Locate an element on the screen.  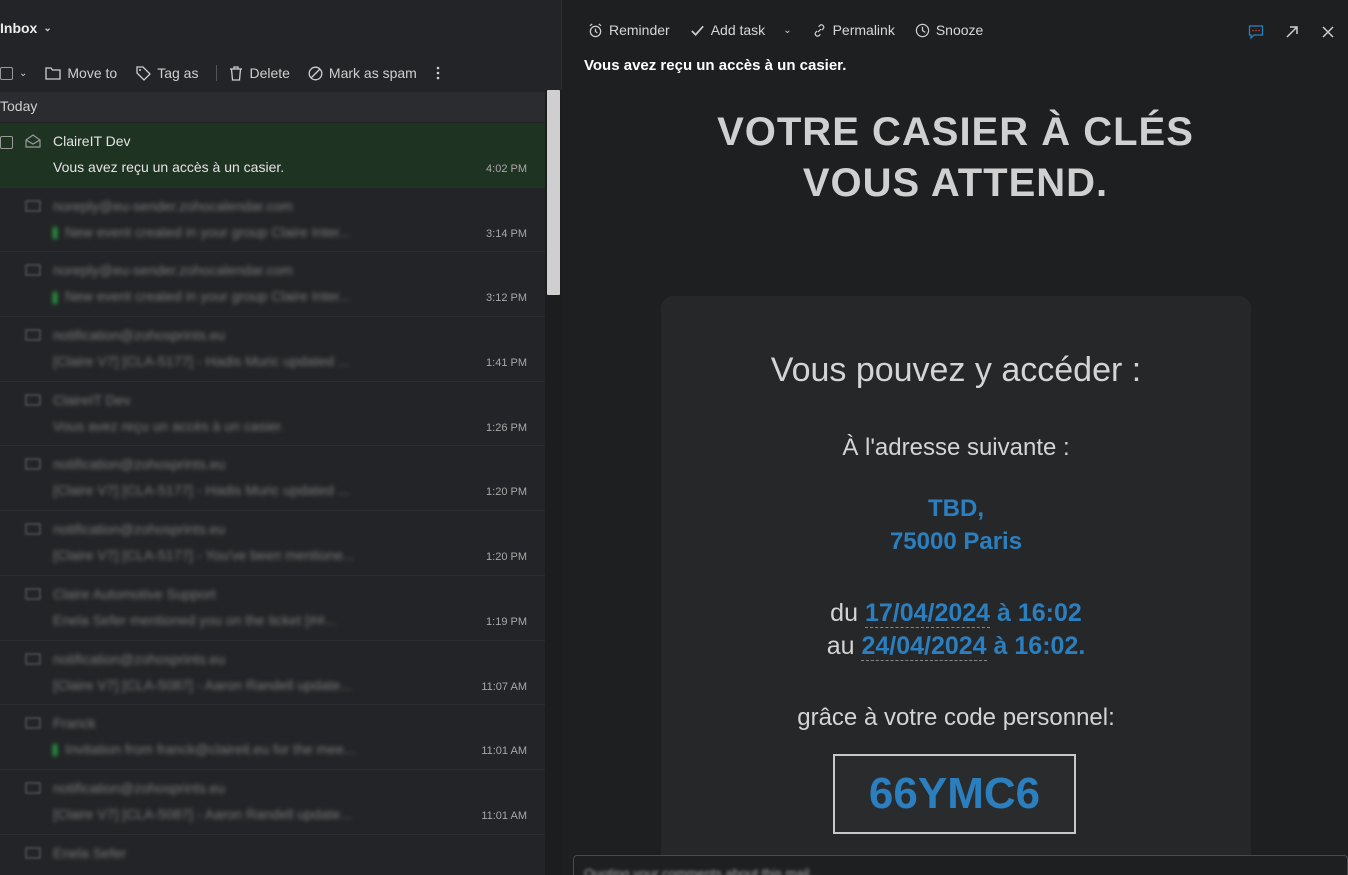
end-time: à 16:02. is located at coordinates (1039, 646).